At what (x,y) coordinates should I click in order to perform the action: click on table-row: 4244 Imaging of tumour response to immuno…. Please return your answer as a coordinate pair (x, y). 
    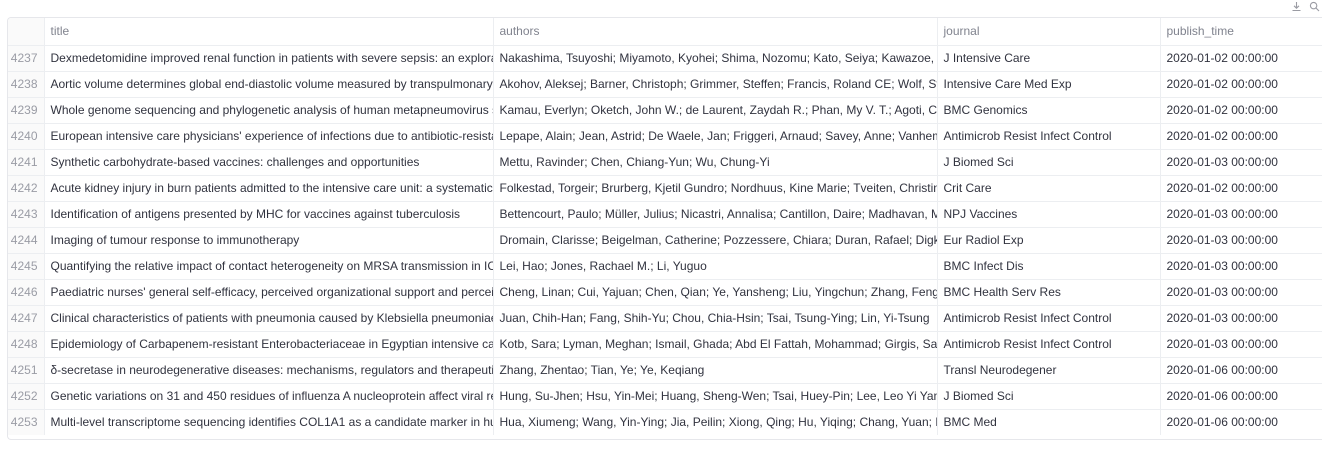
    Looking at the image, I should click on (665, 240).